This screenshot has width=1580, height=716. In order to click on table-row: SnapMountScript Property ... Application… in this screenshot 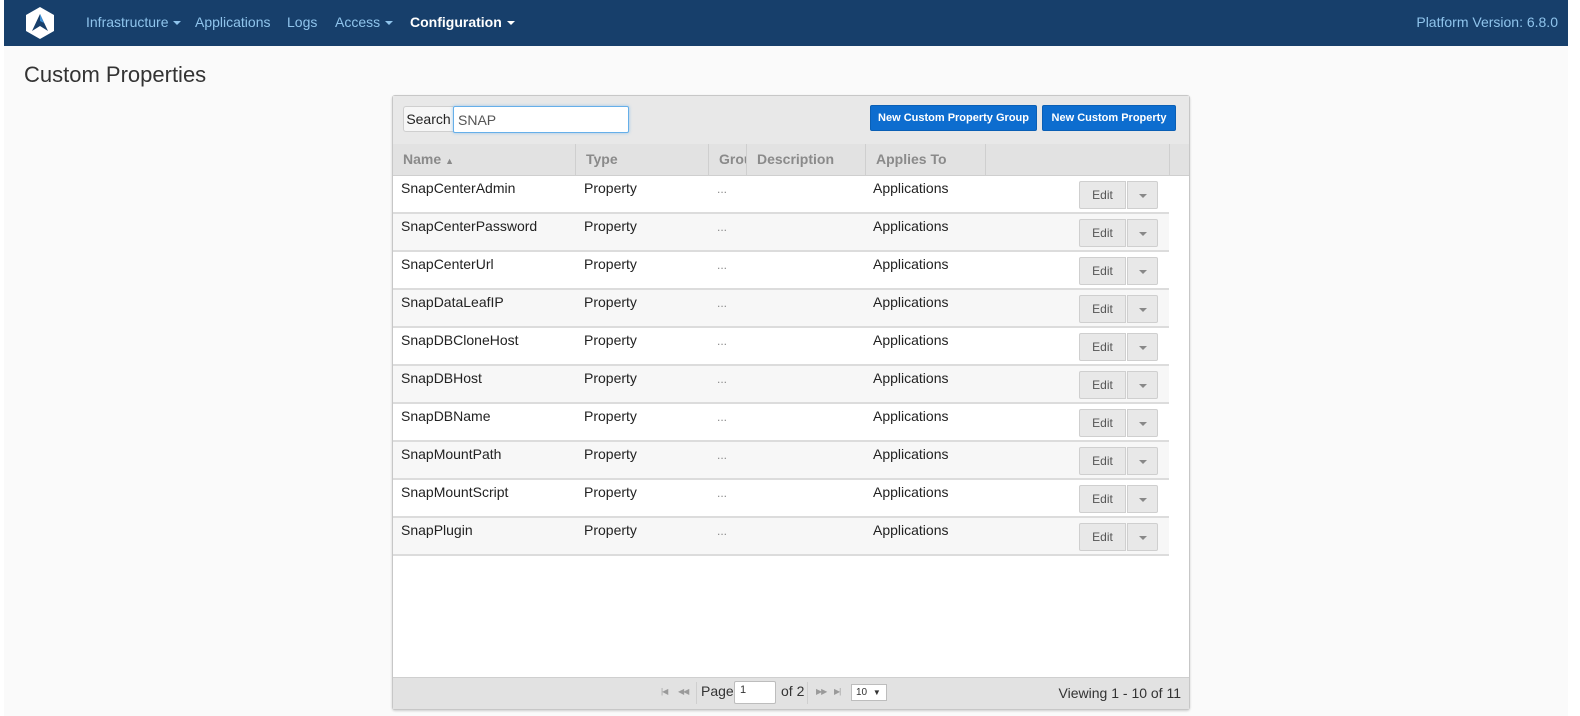, I will do `click(781, 499)`.